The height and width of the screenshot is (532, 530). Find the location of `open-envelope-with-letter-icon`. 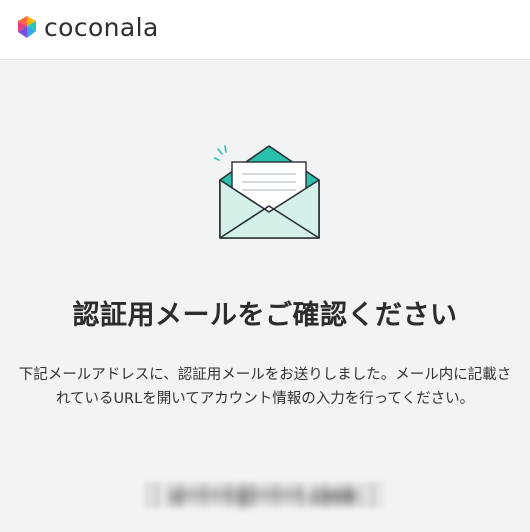

open-envelope-with-letter-icon is located at coordinates (267, 192).